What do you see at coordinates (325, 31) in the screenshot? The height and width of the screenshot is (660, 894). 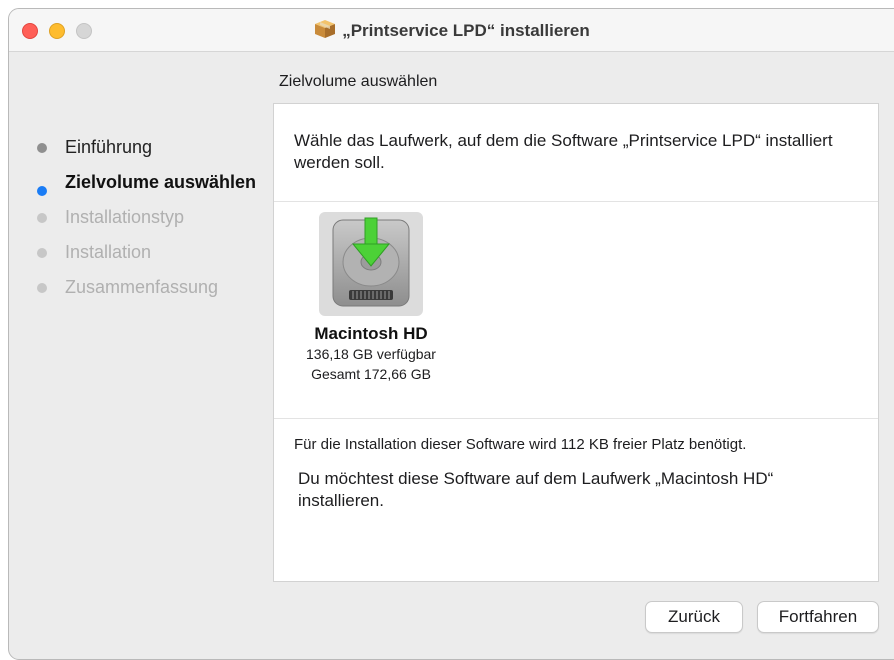 I see `package-icon` at bounding box center [325, 31].